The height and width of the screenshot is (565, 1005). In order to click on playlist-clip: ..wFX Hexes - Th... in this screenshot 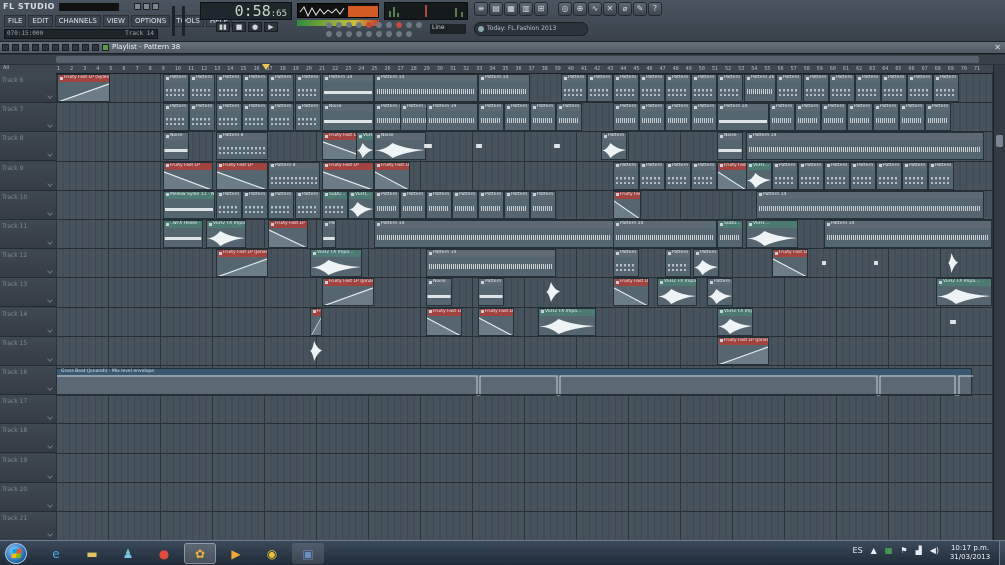, I will do `click(183, 234)`.